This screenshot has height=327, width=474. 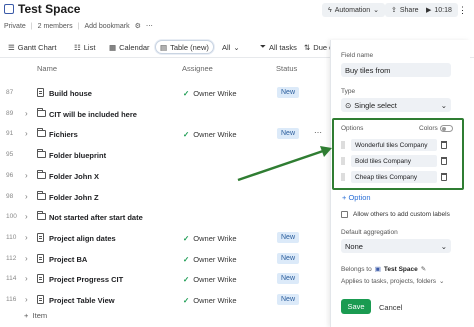 What do you see at coordinates (77, 155) in the screenshot?
I see `row-name: Folder blueprint` at bounding box center [77, 155].